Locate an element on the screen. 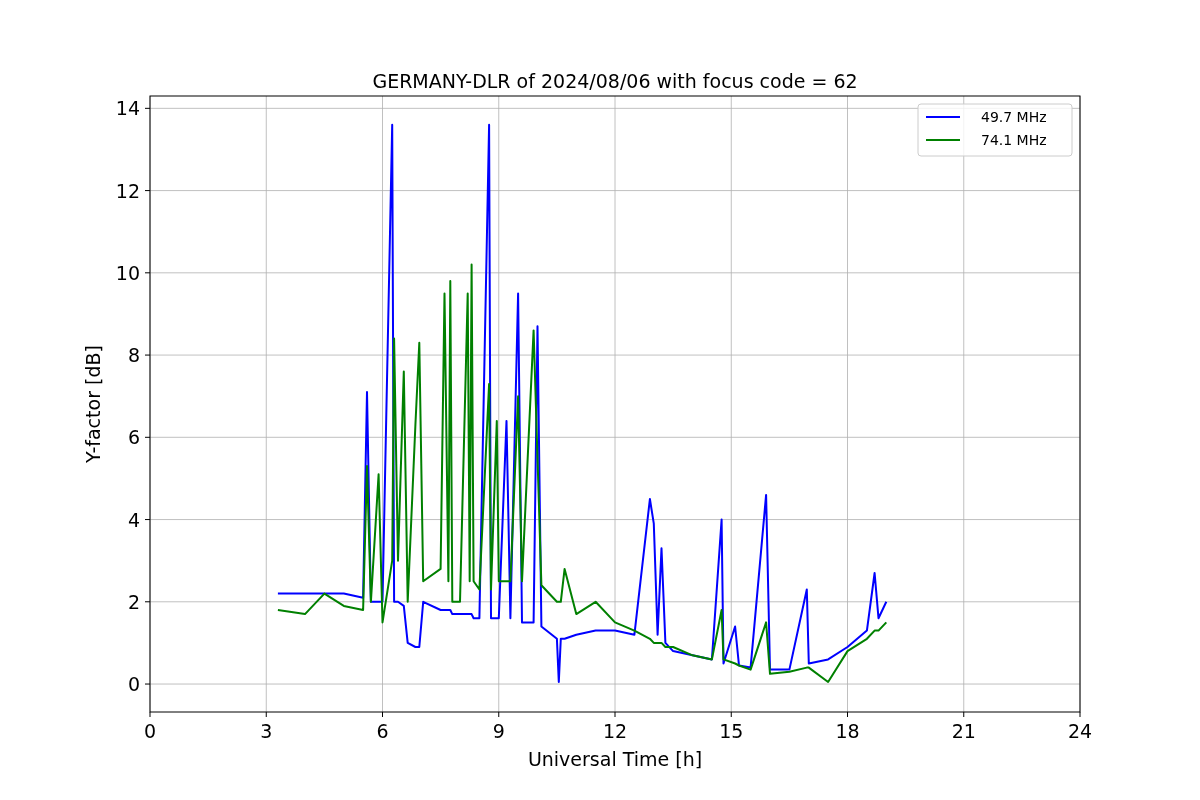 This screenshot has width=1200, height=800. y-tick-label: 0 is located at coordinates (133, 684).